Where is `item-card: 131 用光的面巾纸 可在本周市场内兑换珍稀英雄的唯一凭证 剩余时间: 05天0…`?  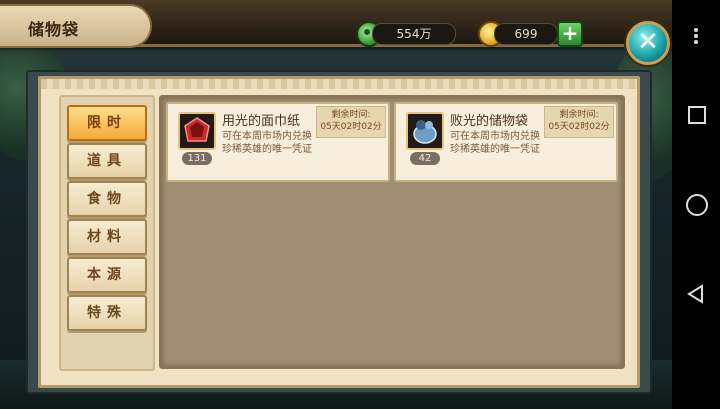 item-card: 131 用光的面巾纸 可在本周市场内兑换珍稀英雄的唯一凭证 剩余时间: 05天0… is located at coordinates (278, 142).